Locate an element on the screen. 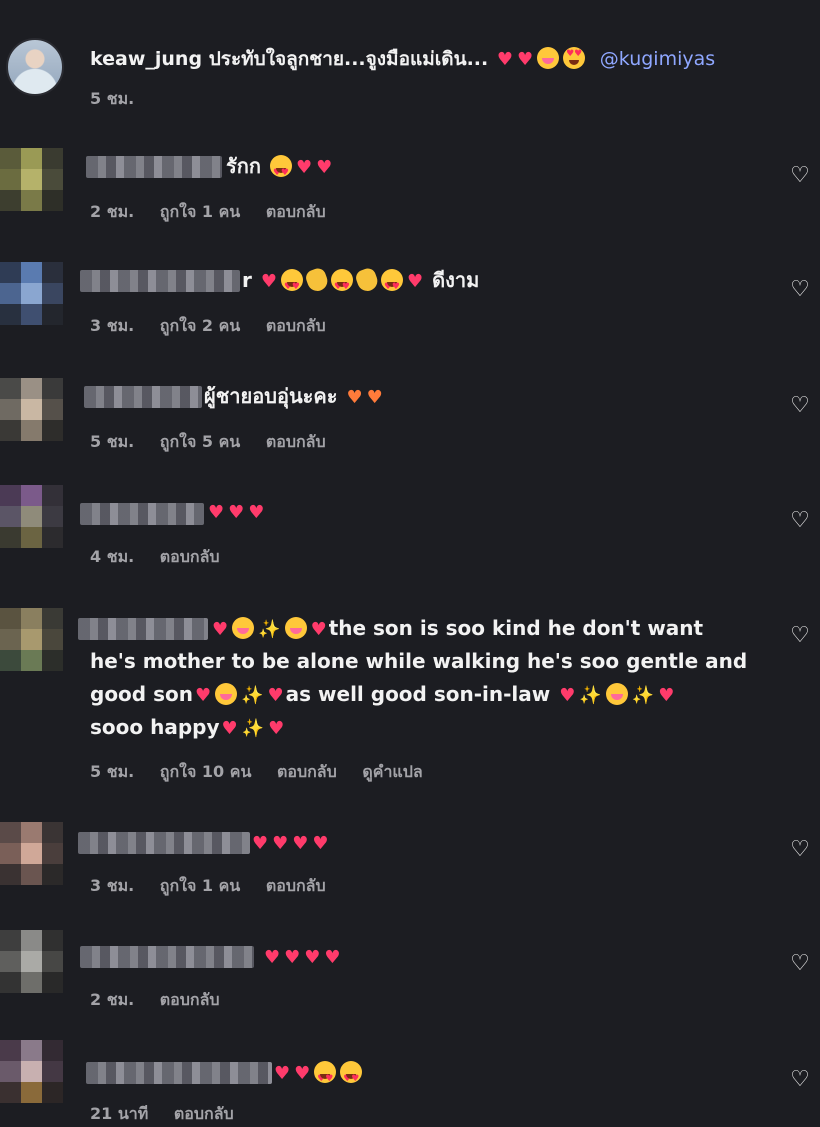 The height and width of the screenshot is (1127, 820). comment-text: r ♥♥ ดีงาม is located at coordinates (361, 284).